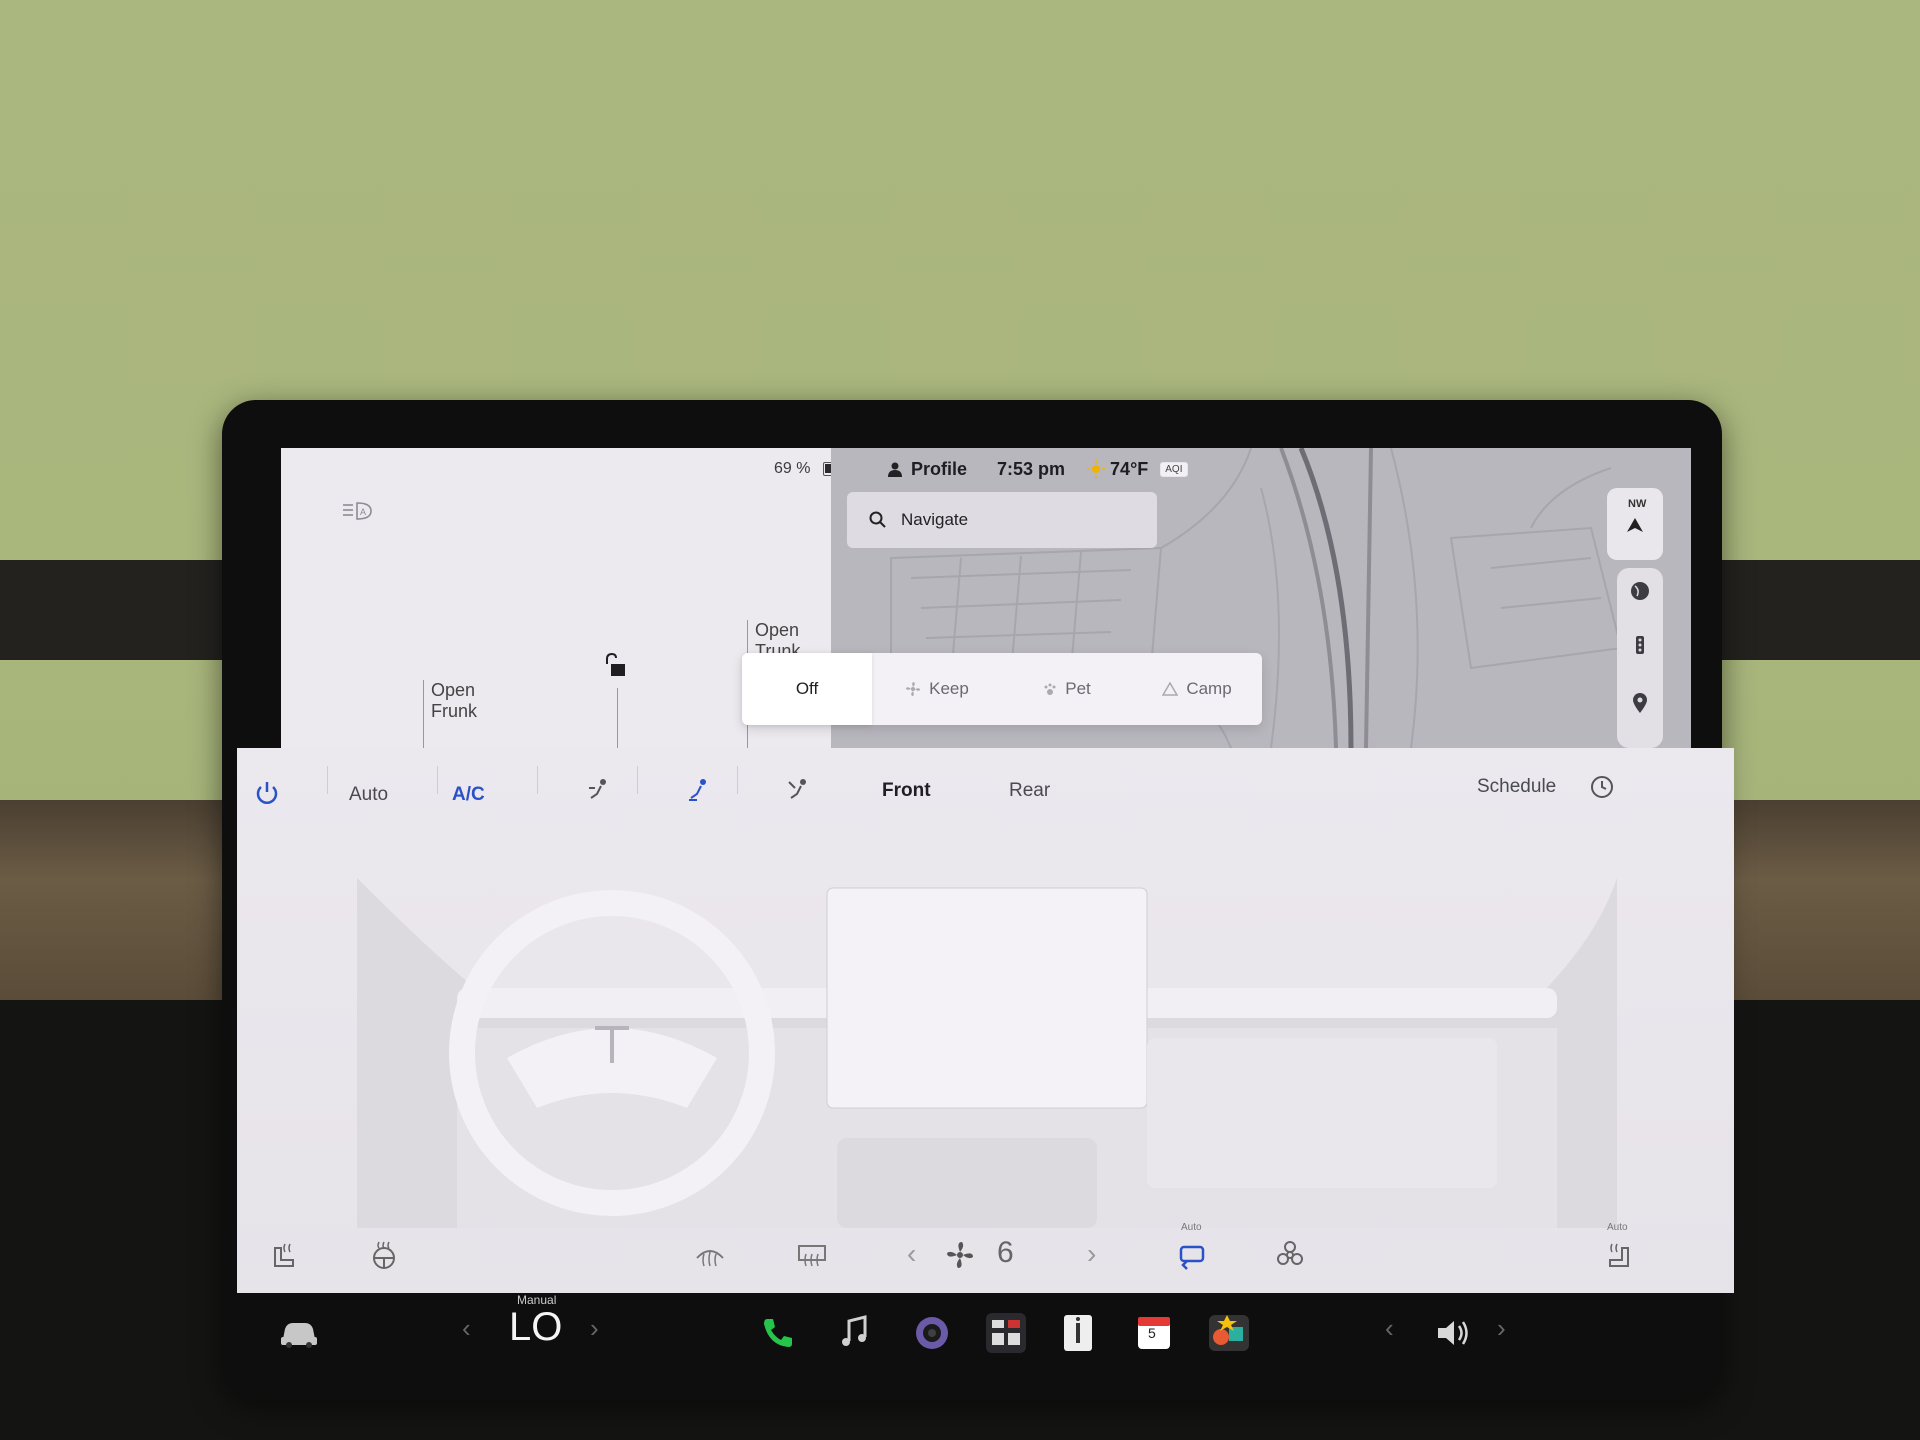  I want to click on mode-camp: Camp, so click(1197, 689).